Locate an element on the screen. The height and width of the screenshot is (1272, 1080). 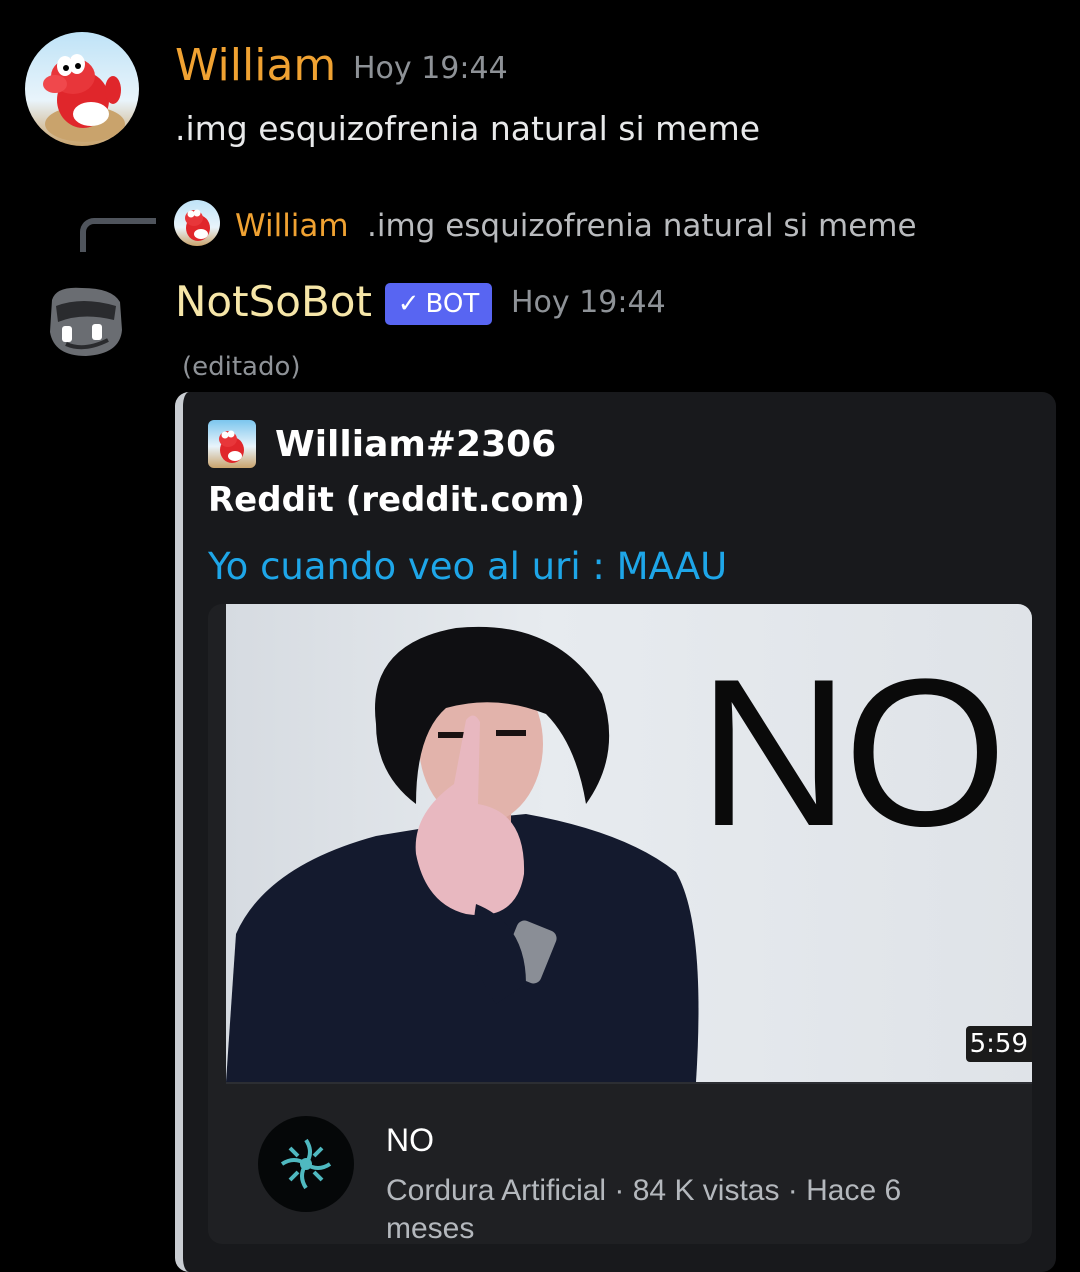
message-timestamp: Hoy 19:44 is located at coordinates (430, 68).